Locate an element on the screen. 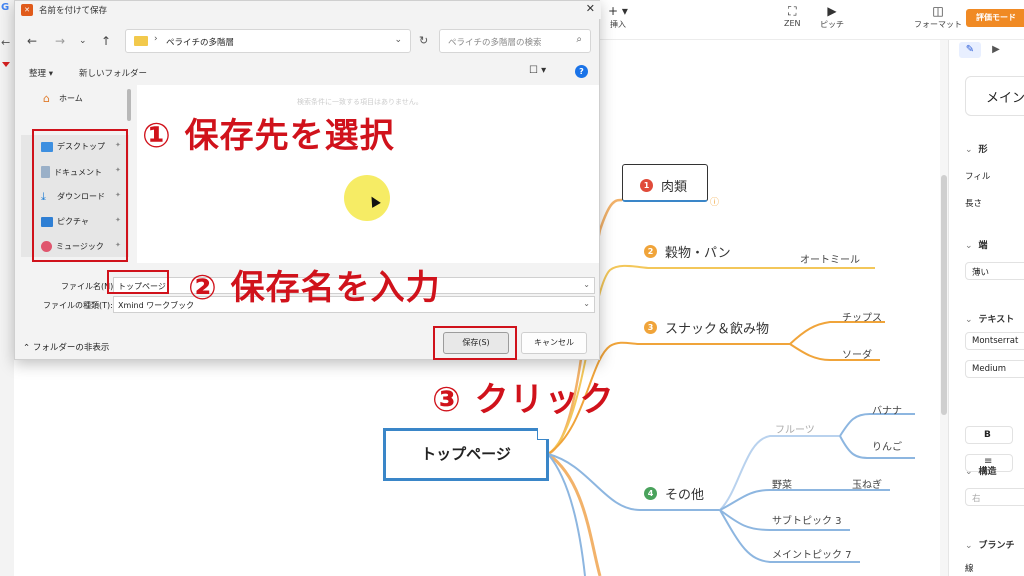 Image resolution: width=1024 pixels, height=576 pixels. back-icon: ← is located at coordinates (32, 41).